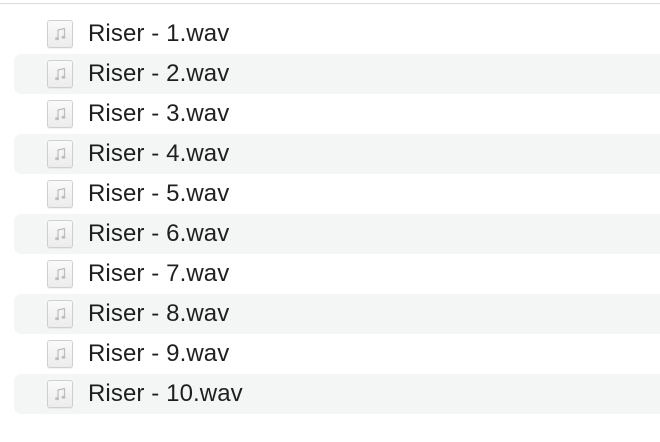 The height and width of the screenshot is (442, 660). What do you see at coordinates (159, 233) in the screenshot?
I see `file-name: Riser - 6.wav` at bounding box center [159, 233].